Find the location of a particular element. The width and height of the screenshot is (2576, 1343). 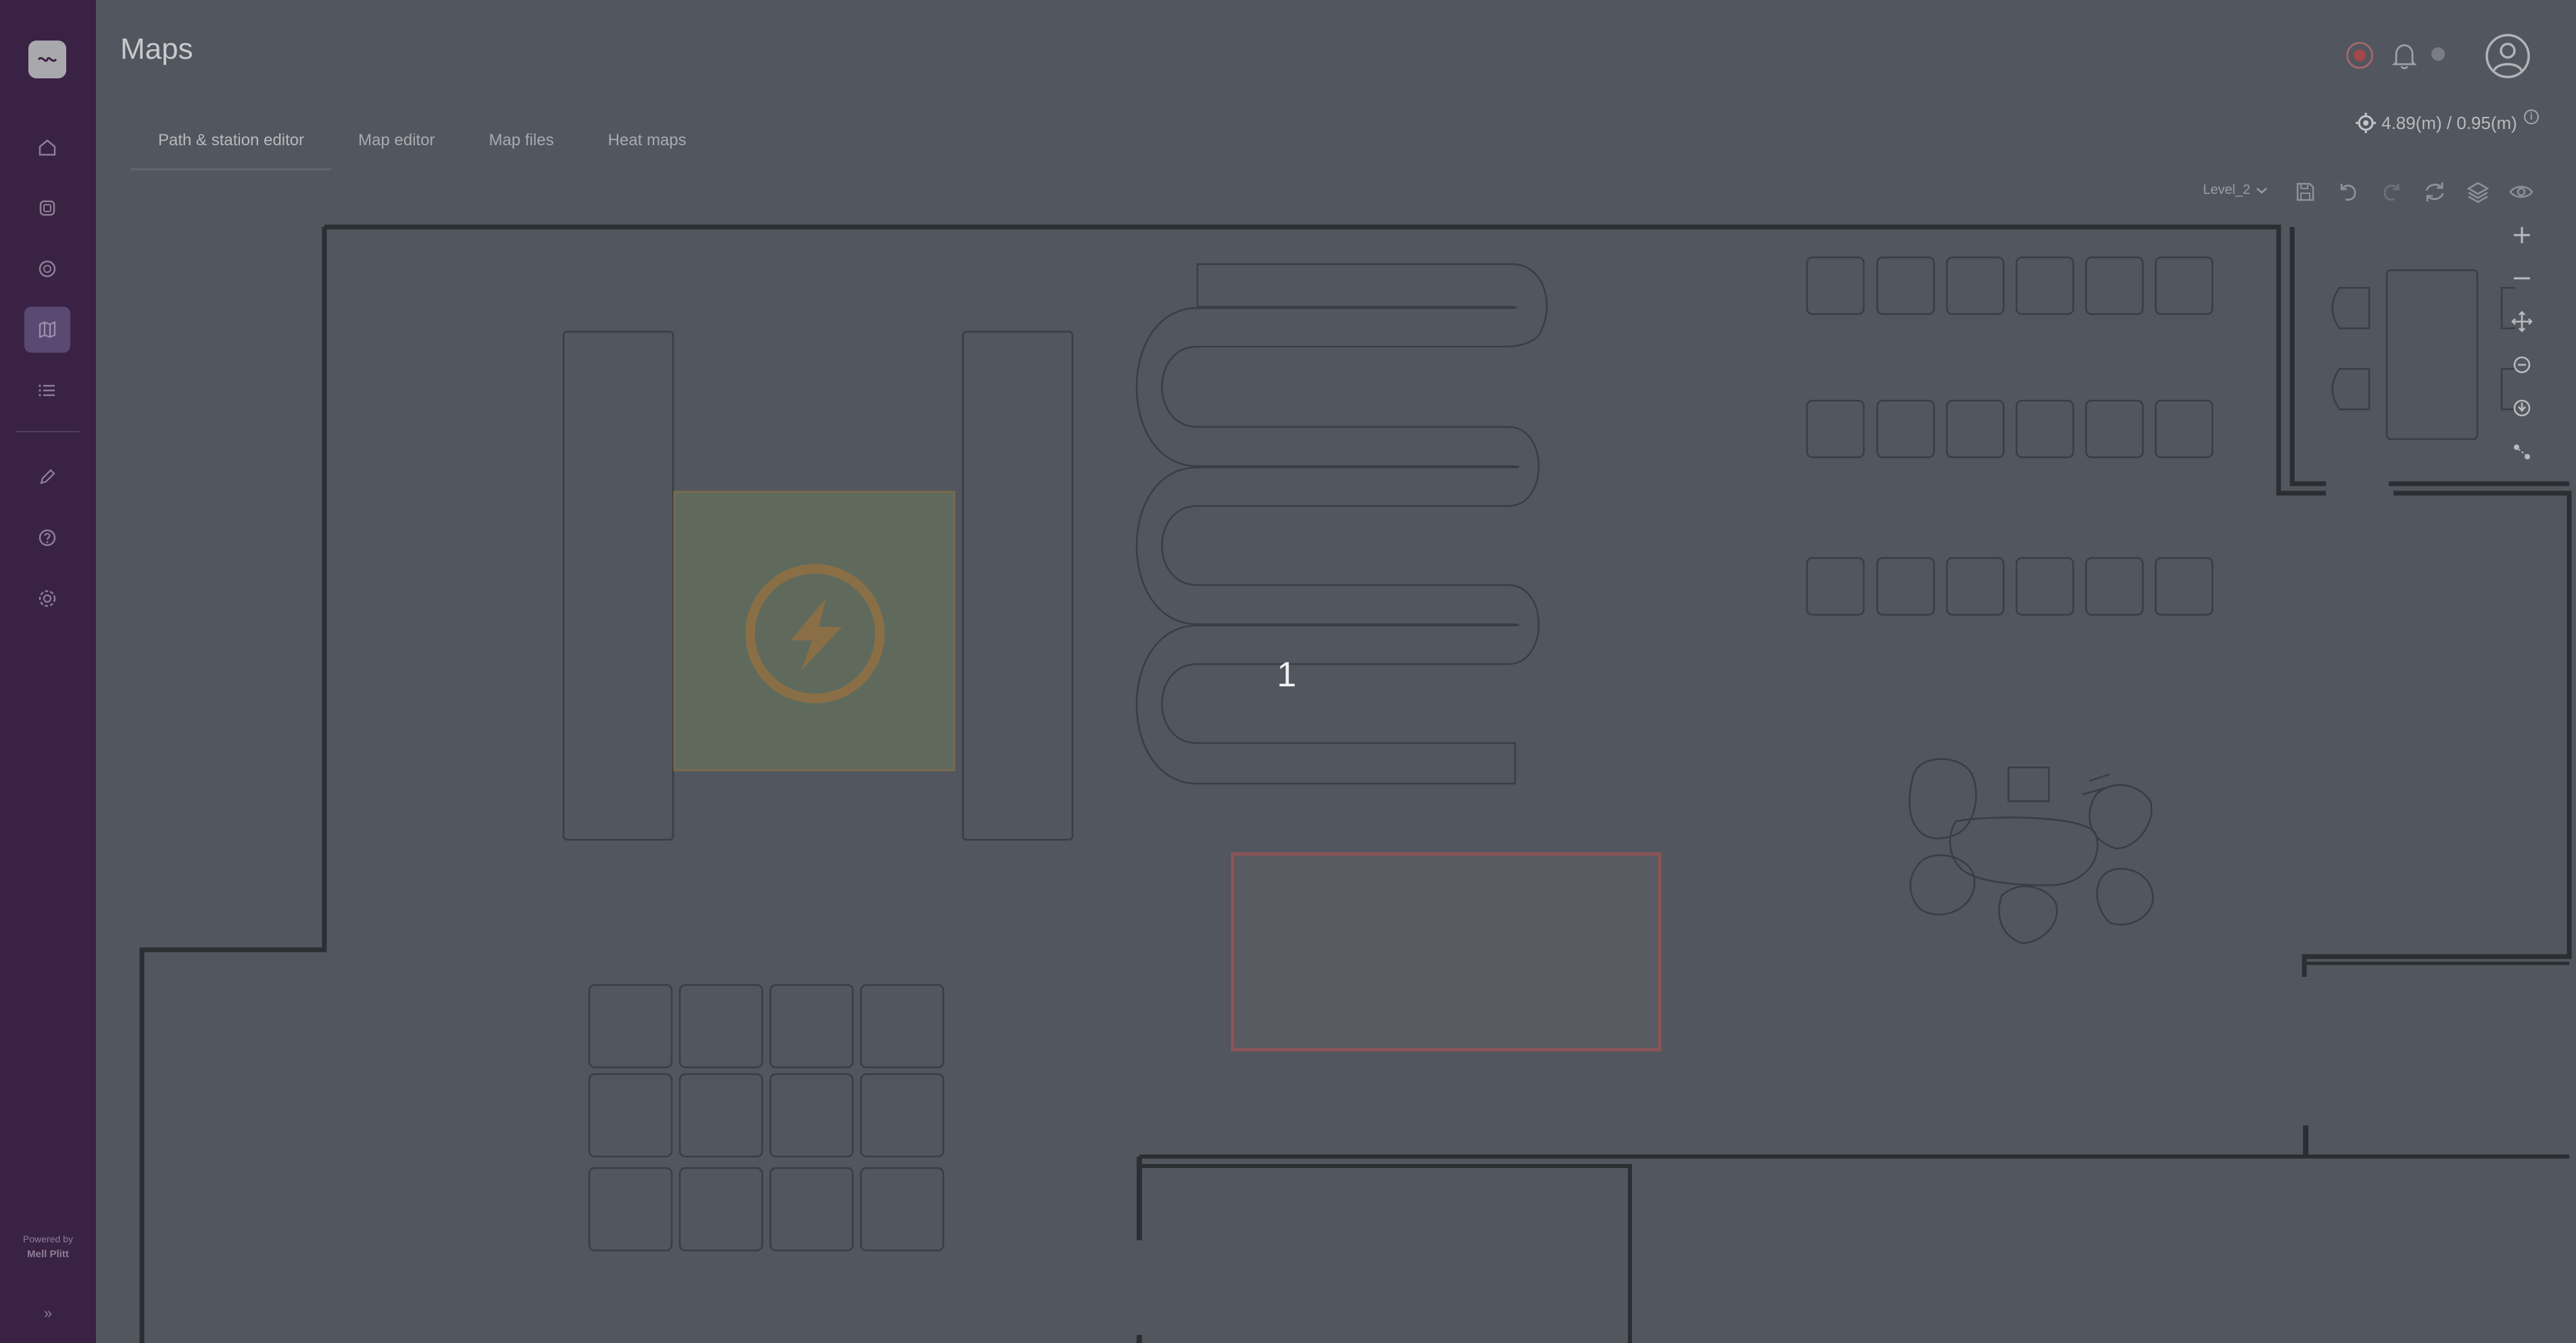

sidebar-item-missions is located at coordinates (47, 269).